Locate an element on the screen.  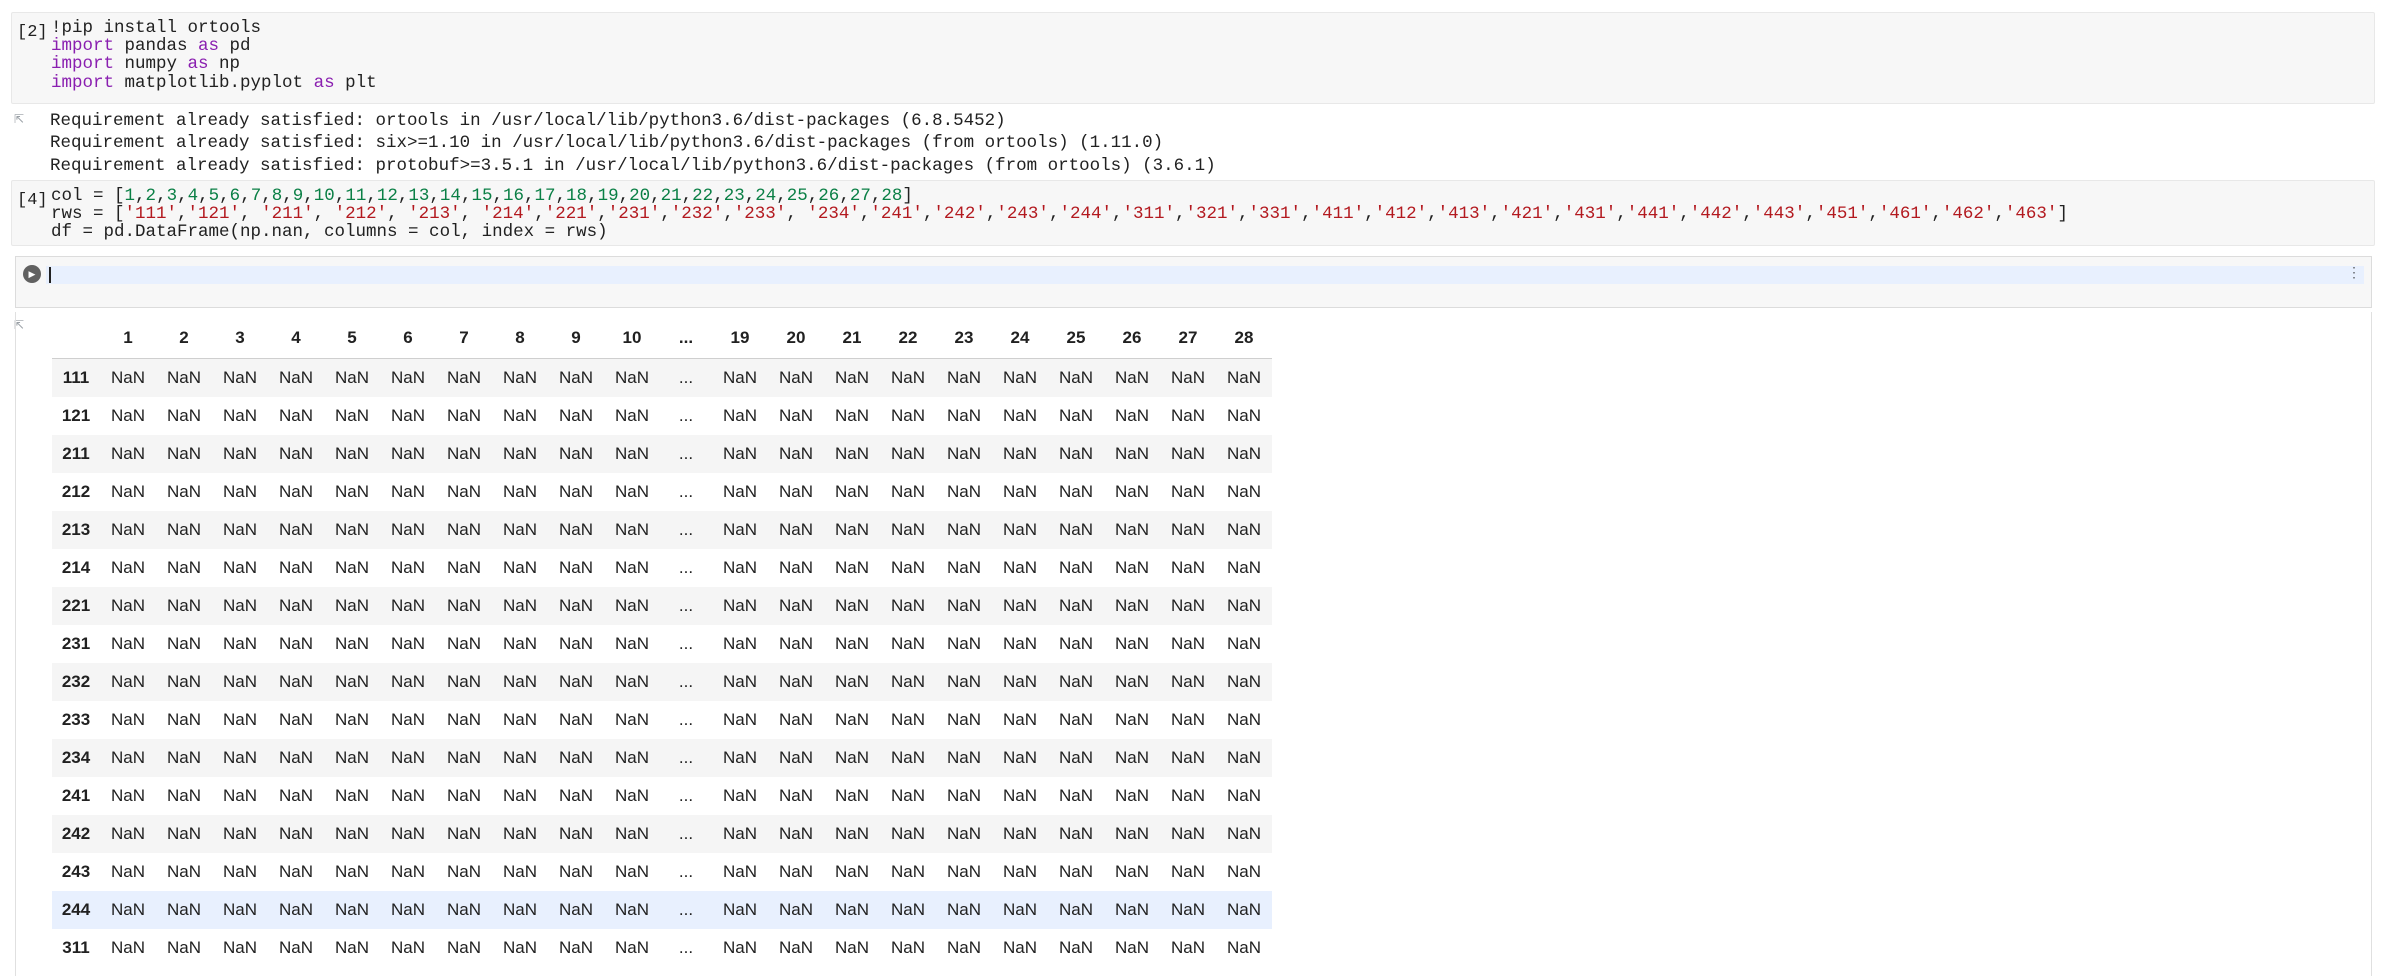
code-token: 22 is located at coordinates (703, 196).